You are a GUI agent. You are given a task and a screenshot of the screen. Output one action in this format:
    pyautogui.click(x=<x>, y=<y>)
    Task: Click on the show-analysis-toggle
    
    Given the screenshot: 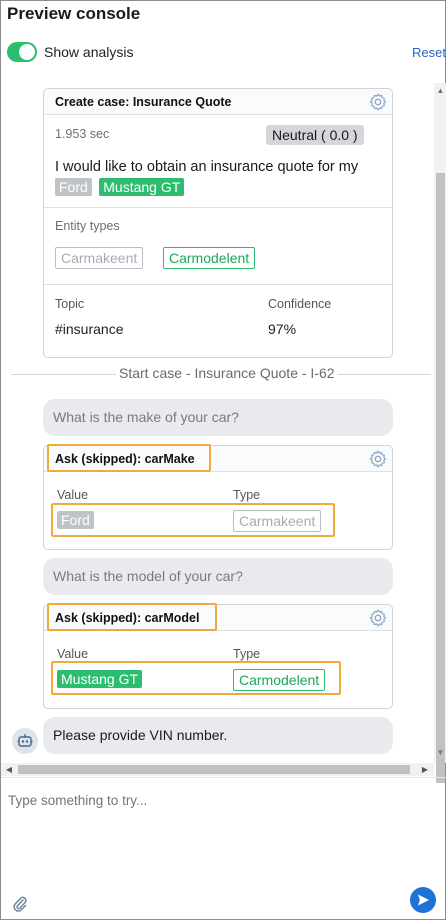 What is the action you would take?
    pyautogui.click(x=22, y=52)
    